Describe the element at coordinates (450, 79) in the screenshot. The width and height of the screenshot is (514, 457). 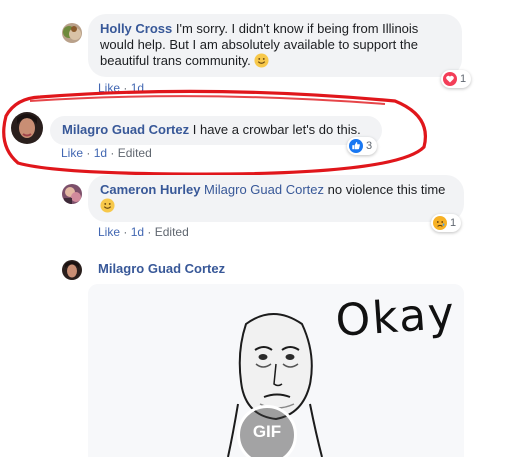
I see `heart-reaction-icon` at that location.